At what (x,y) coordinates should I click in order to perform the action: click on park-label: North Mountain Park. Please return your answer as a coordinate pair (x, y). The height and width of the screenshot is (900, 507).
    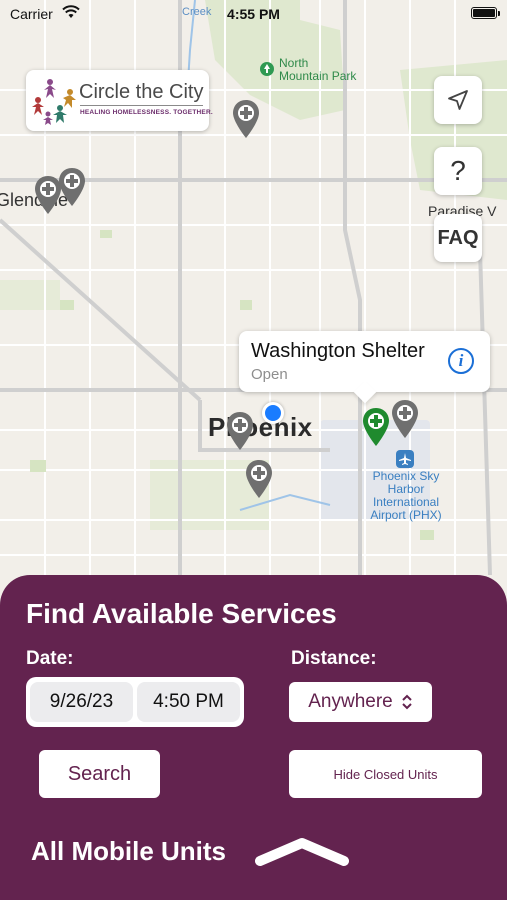
    Looking at the image, I should click on (318, 69).